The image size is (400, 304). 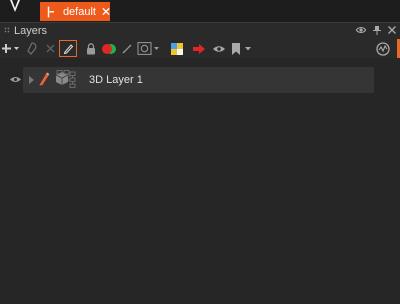 I want to click on line-button, so click(x=127, y=48).